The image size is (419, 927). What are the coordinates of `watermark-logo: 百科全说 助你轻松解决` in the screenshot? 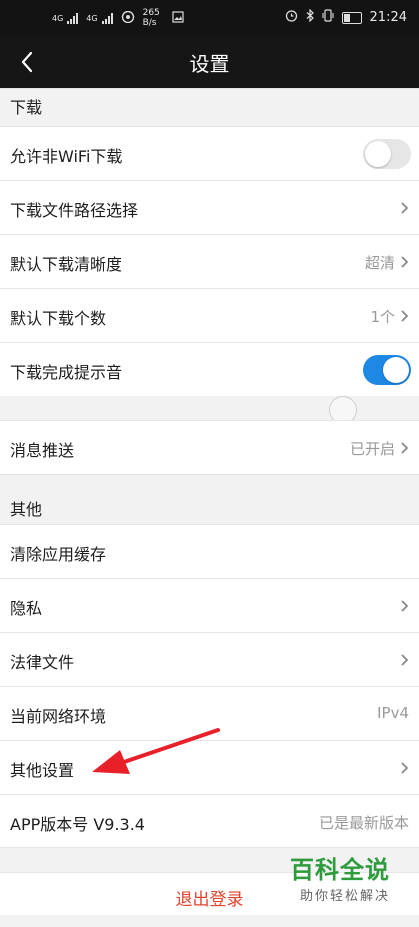 It's located at (351, 878).